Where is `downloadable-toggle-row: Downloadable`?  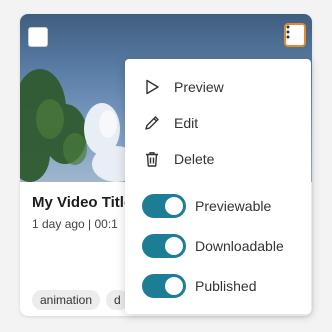
downloadable-toggle-row: Downloadable is located at coordinates (218, 246).